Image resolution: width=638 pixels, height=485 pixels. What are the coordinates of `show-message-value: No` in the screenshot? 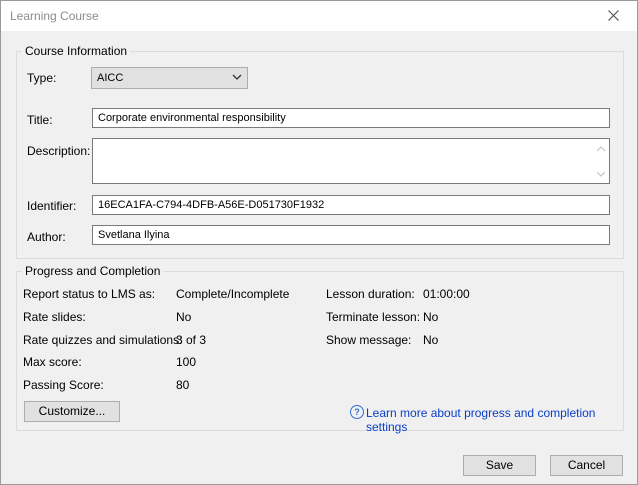 It's located at (431, 340).